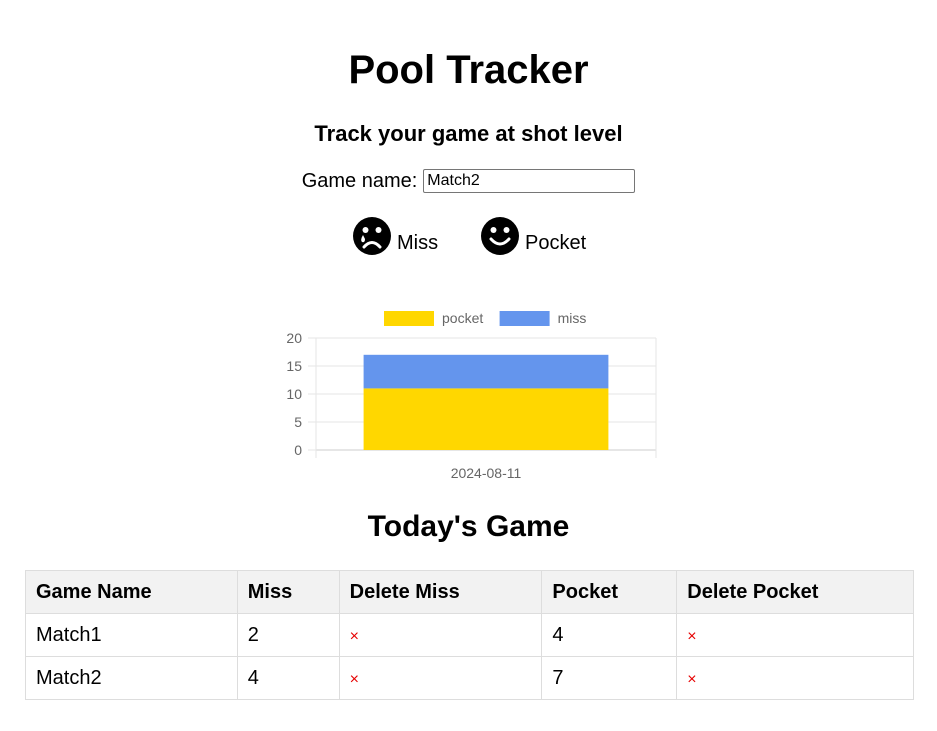 The height and width of the screenshot is (731, 937). What do you see at coordinates (609, 678) in the screenshot?
I see `cell-pocket: 7` at bounding box center [609, 678].